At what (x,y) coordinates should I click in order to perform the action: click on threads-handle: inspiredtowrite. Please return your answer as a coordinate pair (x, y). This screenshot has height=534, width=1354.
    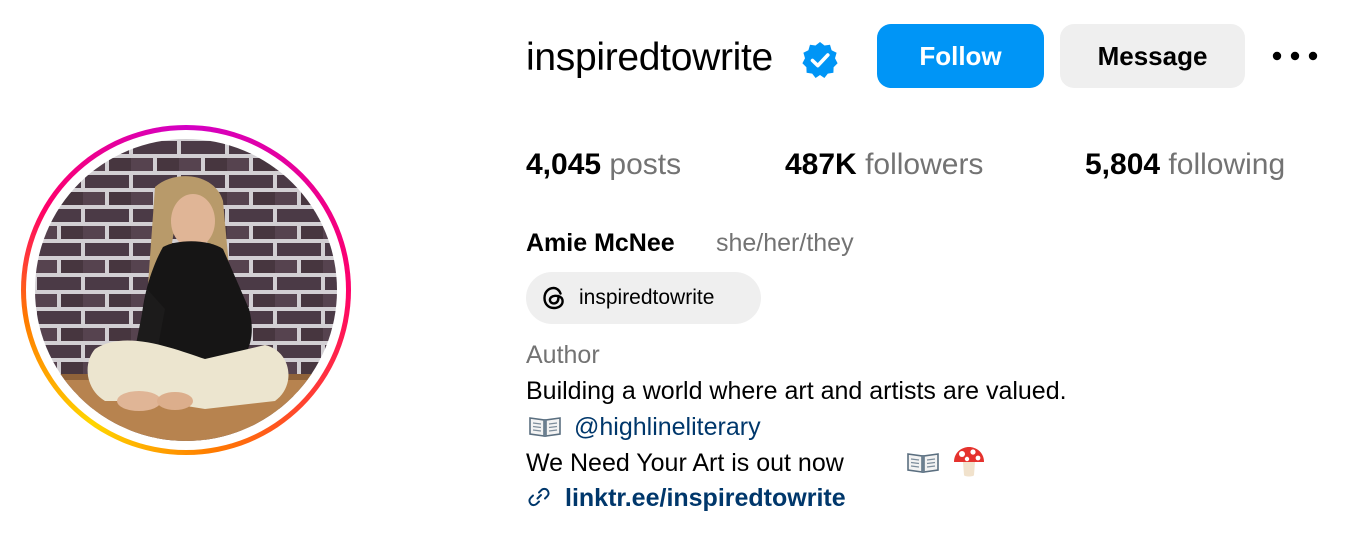
    Looking at the image, I should click on (647, 297).